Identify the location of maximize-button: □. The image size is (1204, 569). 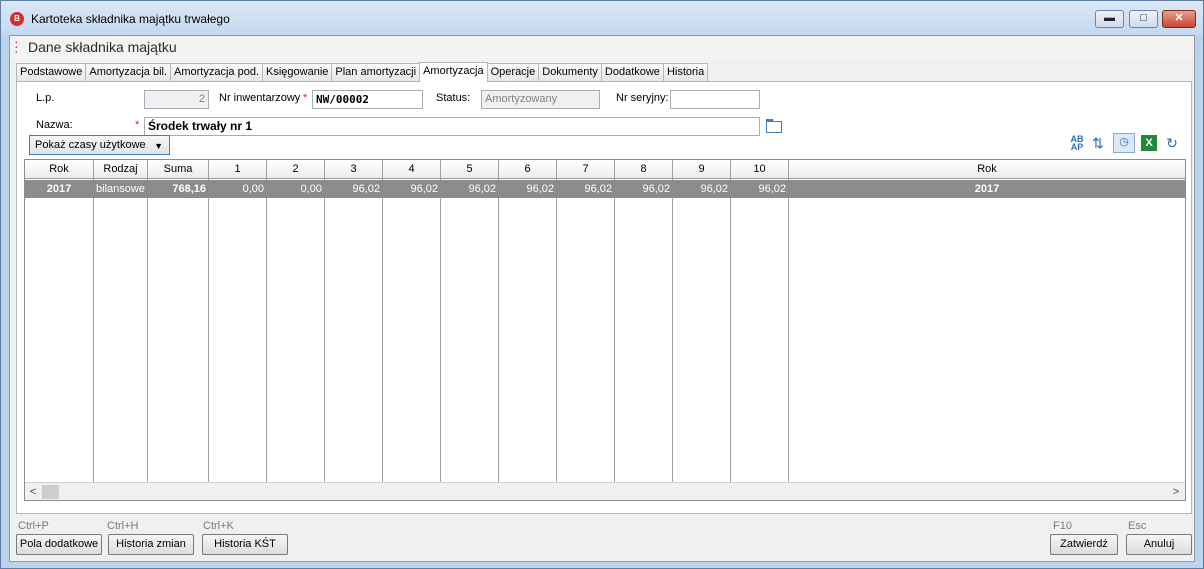
(1143, 19).